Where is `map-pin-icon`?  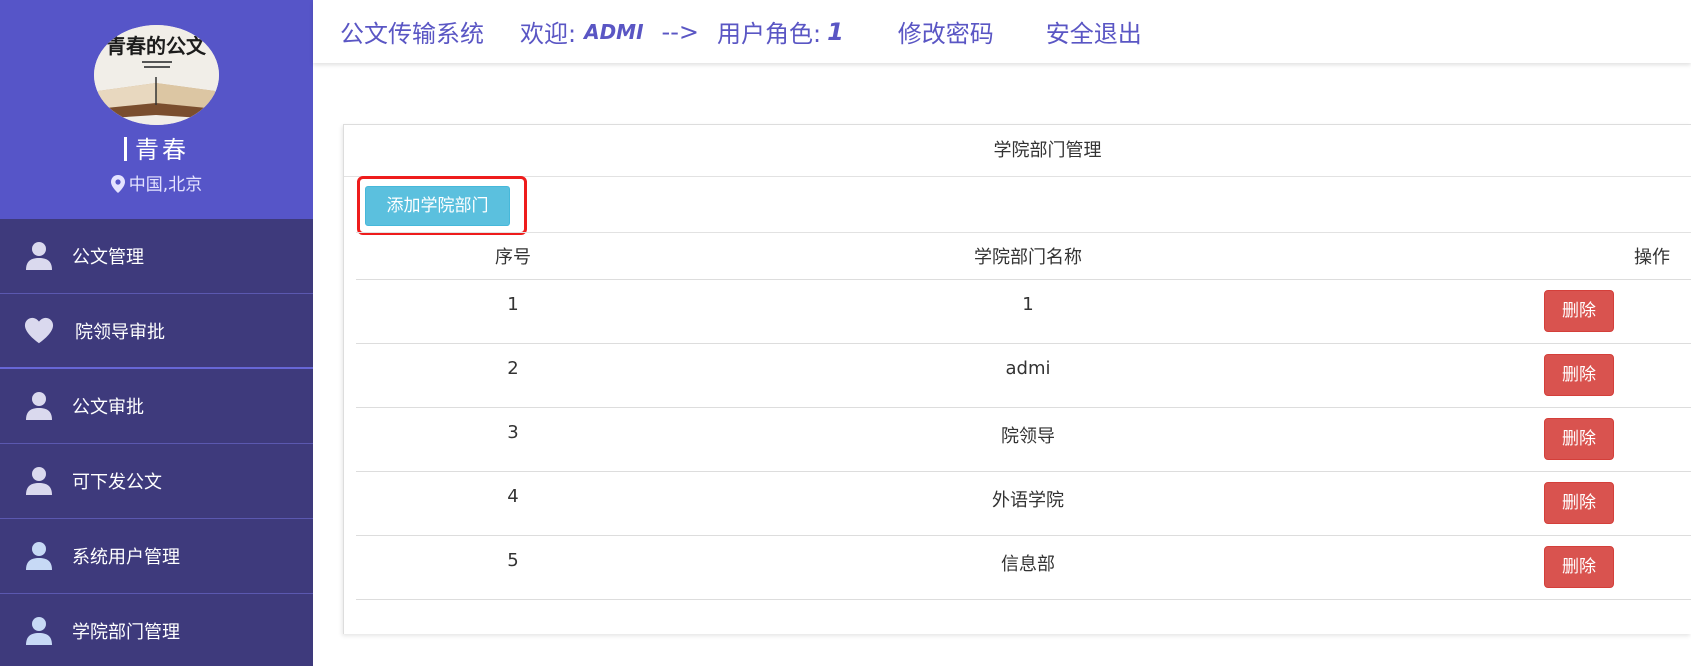
map-pin-icon is located at coordinates (117, 184).